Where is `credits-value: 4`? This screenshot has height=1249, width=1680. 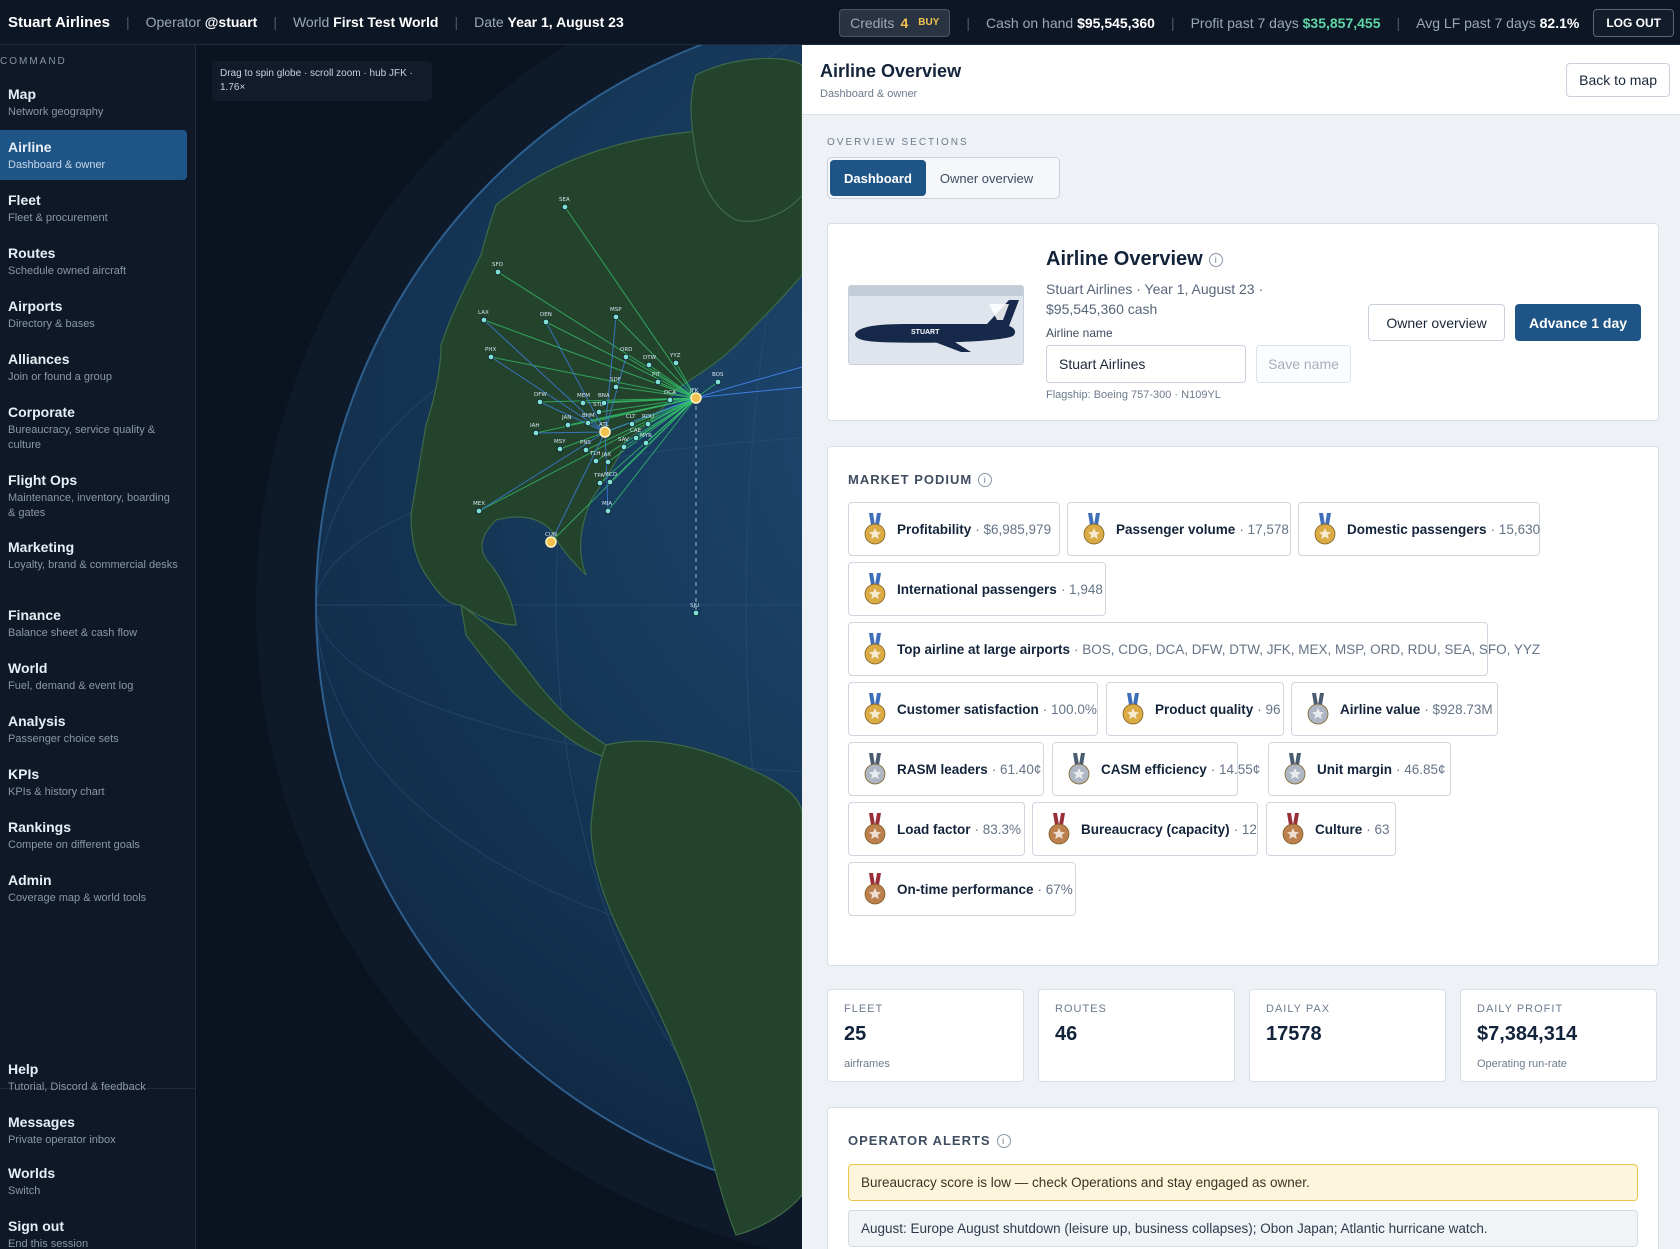 credits-value: 4 is located at coordinates (904, 22).